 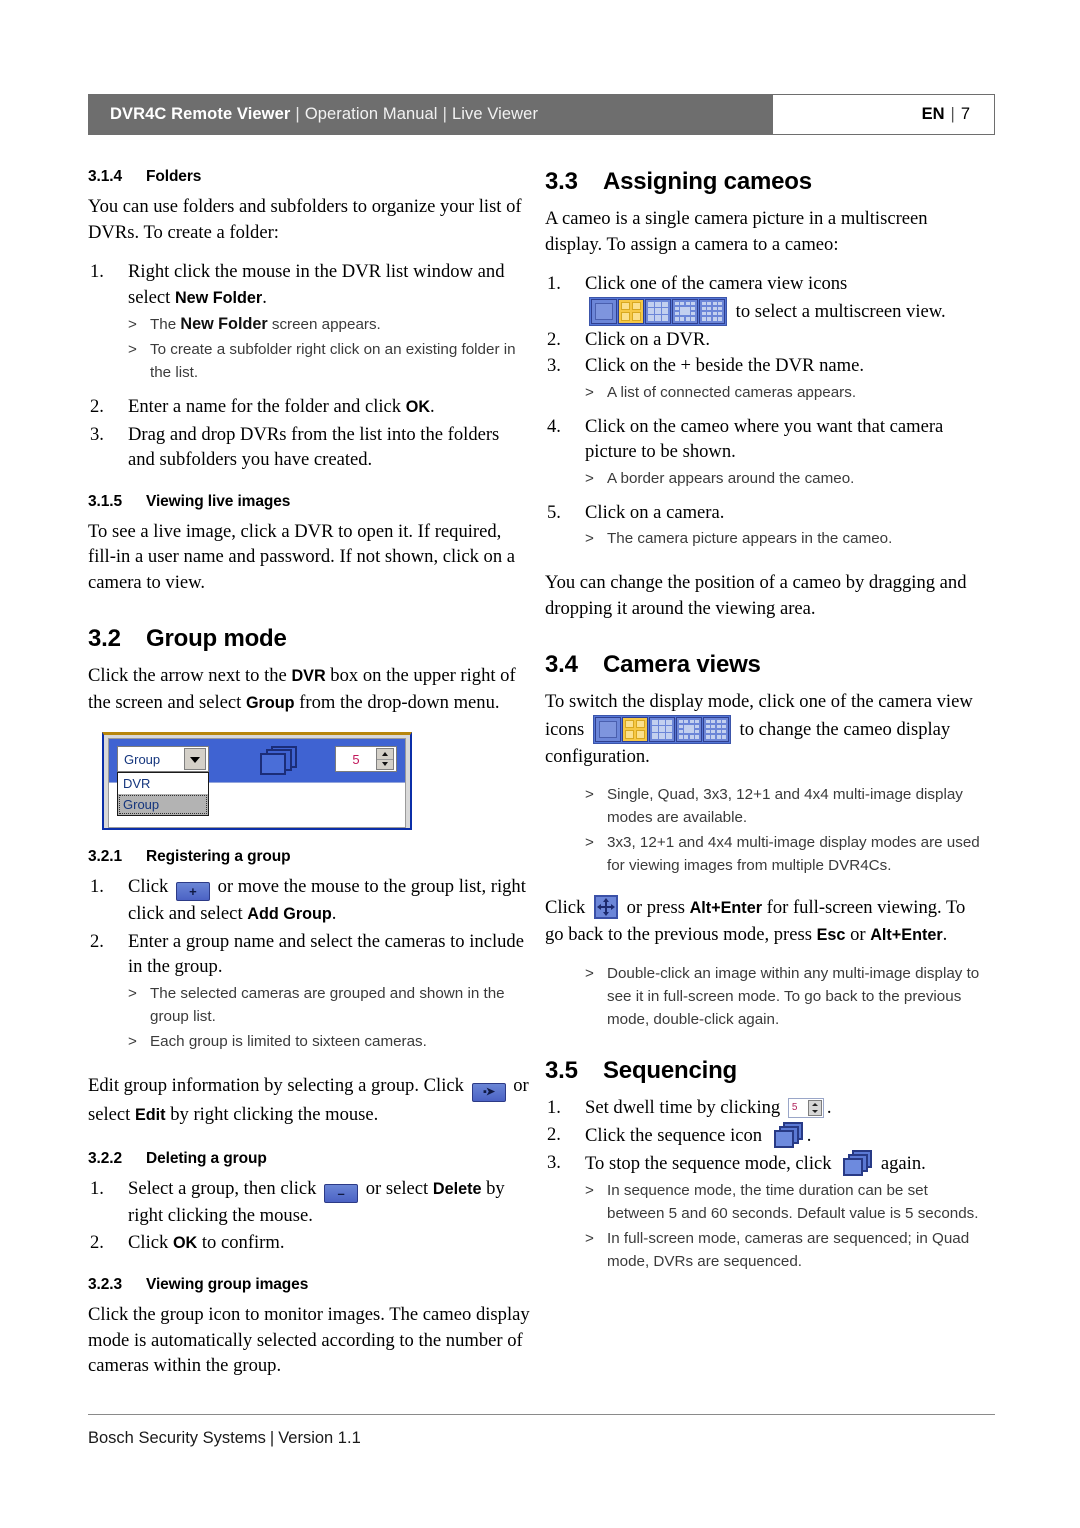 I want to click on heading-3-2-3: 3.2.3 Viewing group images, so click(x=309, y=1285).